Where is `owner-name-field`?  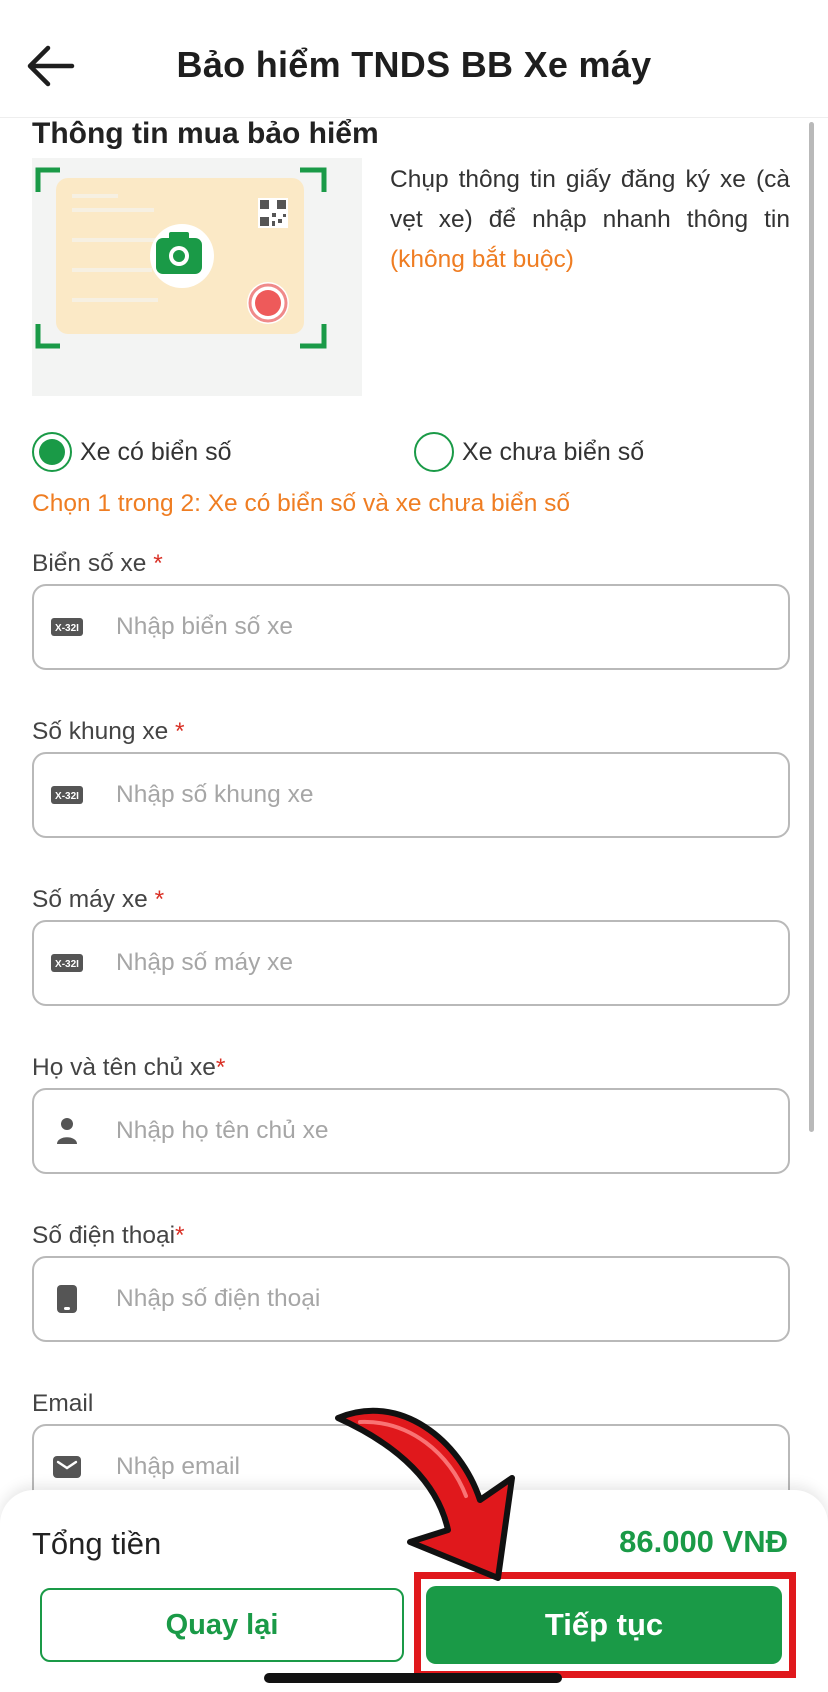 owner-name-field is located at coordinates (411, 1131).